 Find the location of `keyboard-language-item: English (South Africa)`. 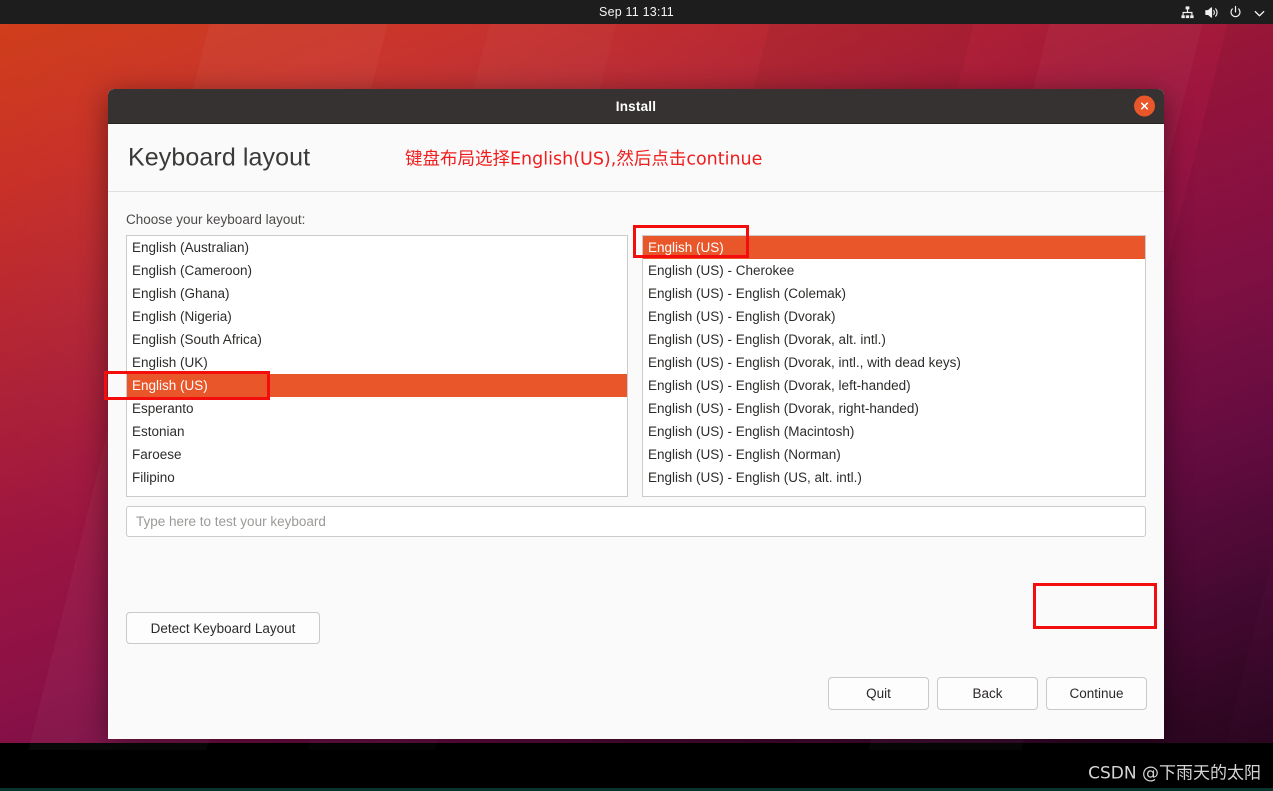

keyboard-language-item: English (South Africa) is located at coordinates (377, 339).